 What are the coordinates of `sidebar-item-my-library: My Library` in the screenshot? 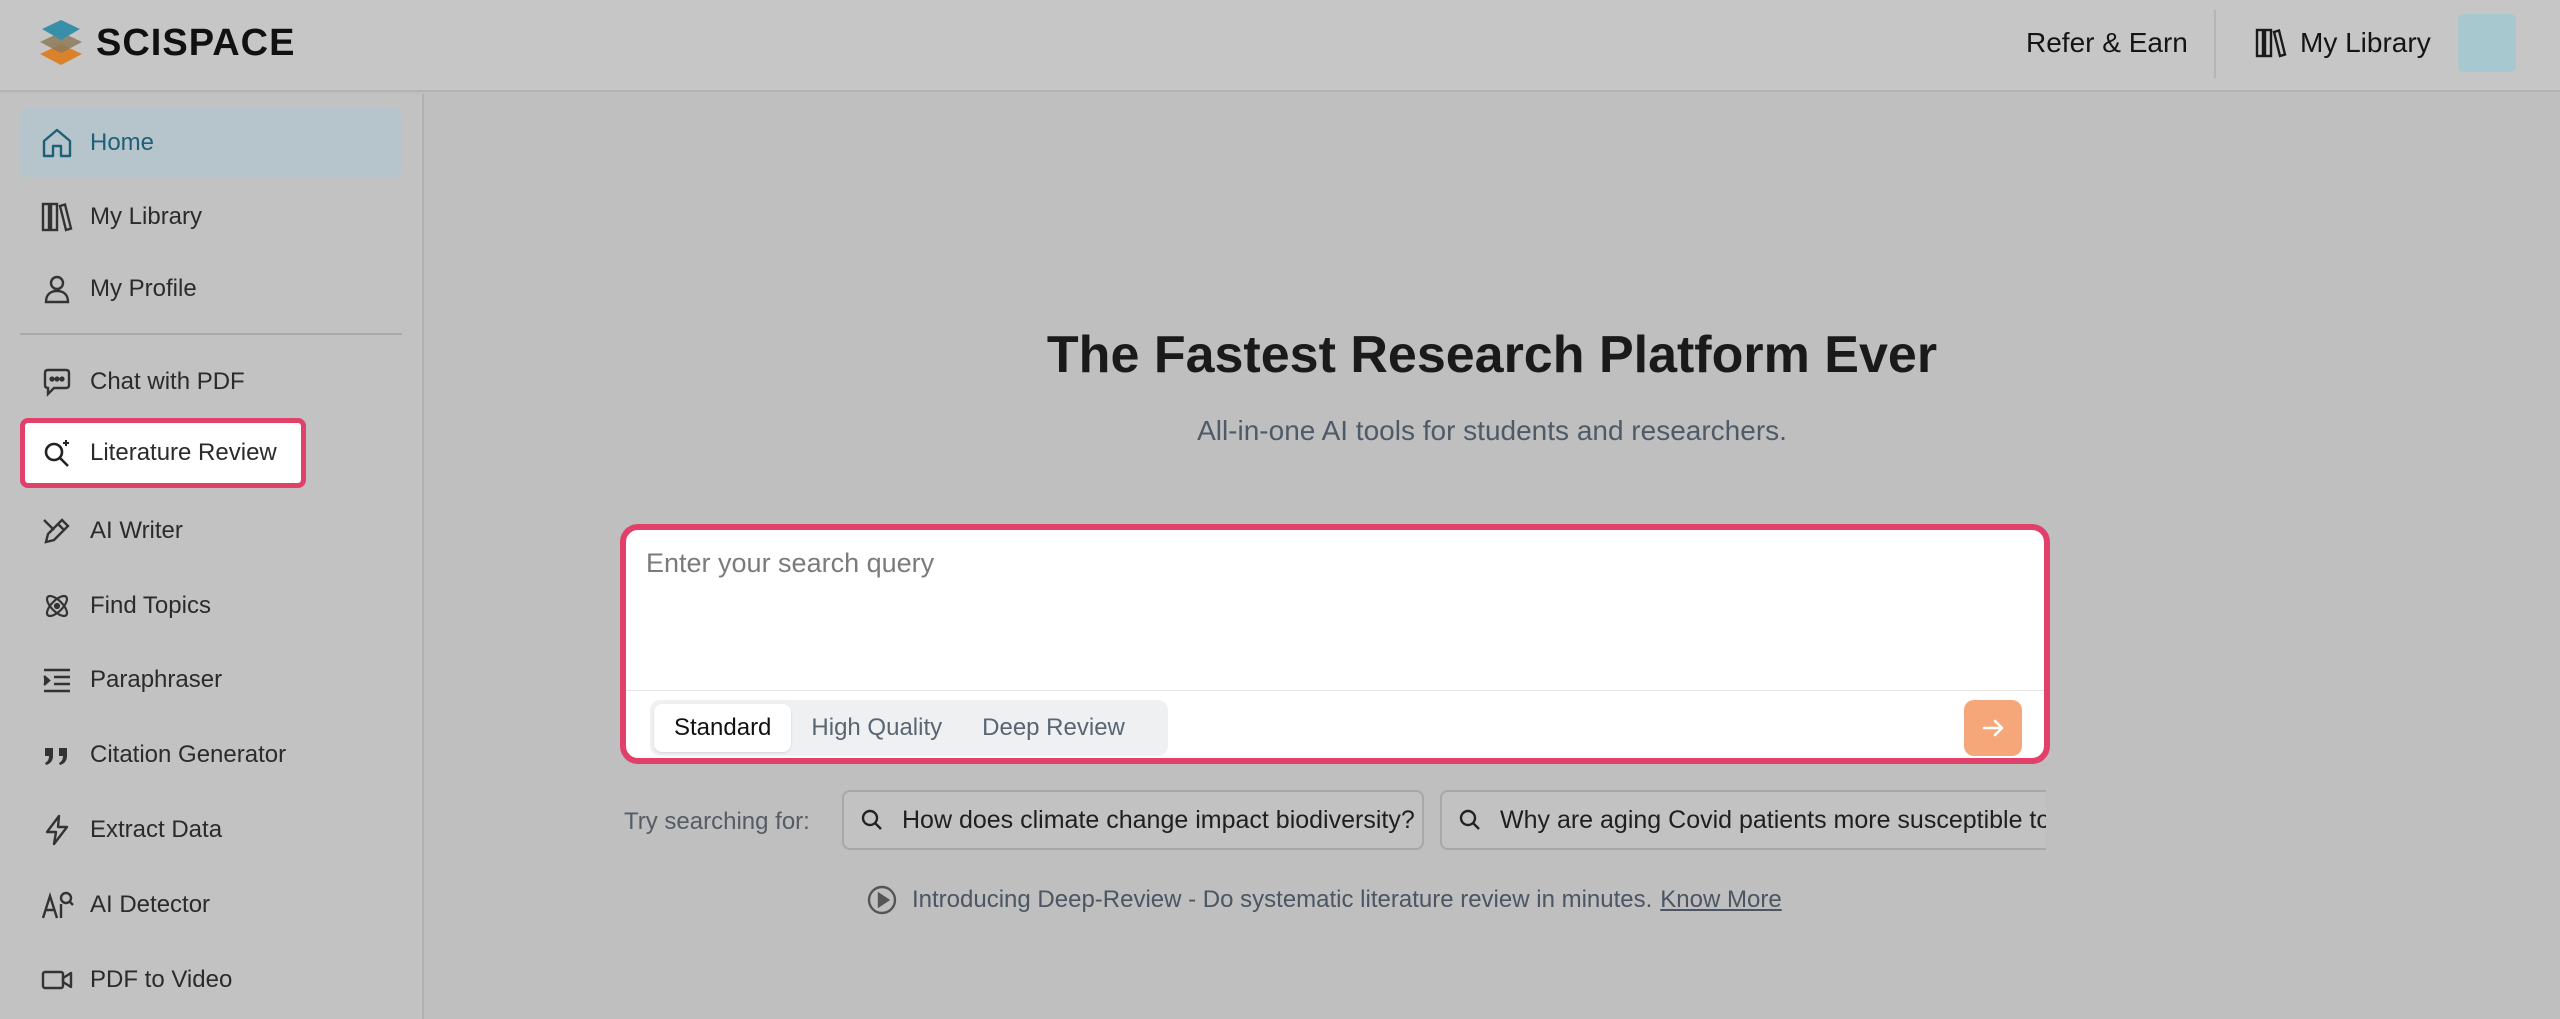 It's located at (211, 217).